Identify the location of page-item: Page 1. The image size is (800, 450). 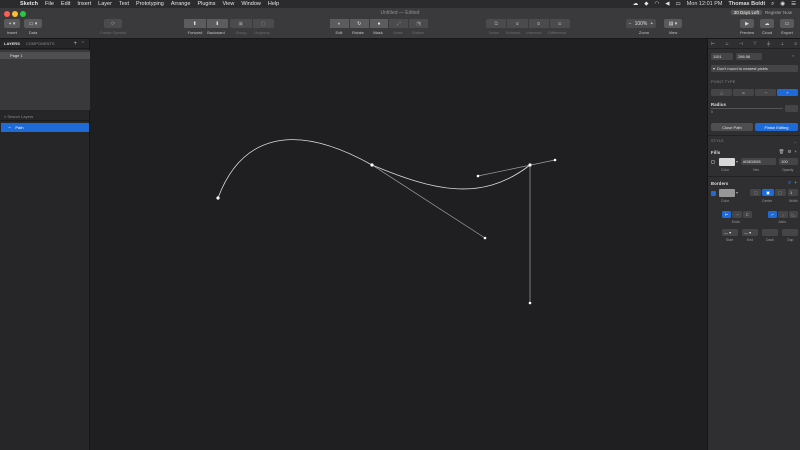
(45, 55).